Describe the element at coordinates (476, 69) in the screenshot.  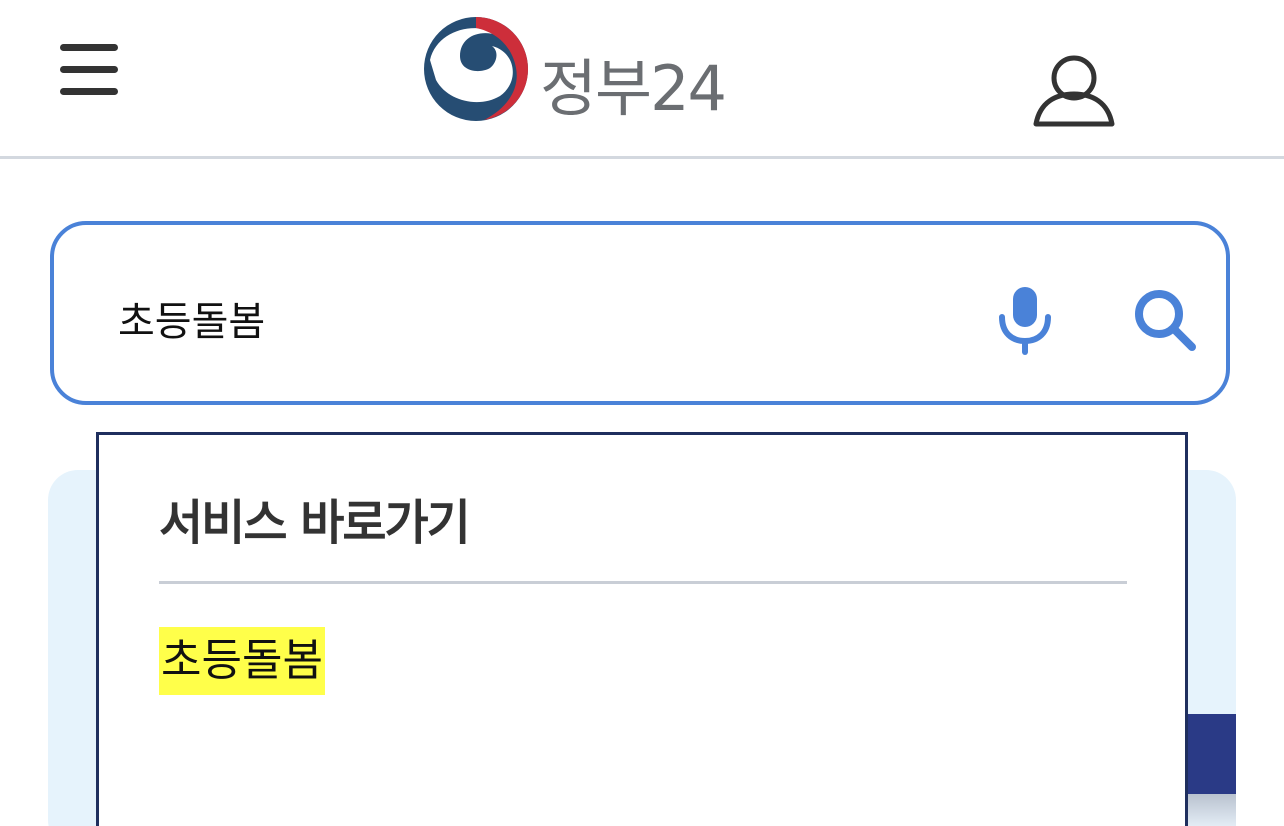
I see `taegeuk-logo-icon` at that location.